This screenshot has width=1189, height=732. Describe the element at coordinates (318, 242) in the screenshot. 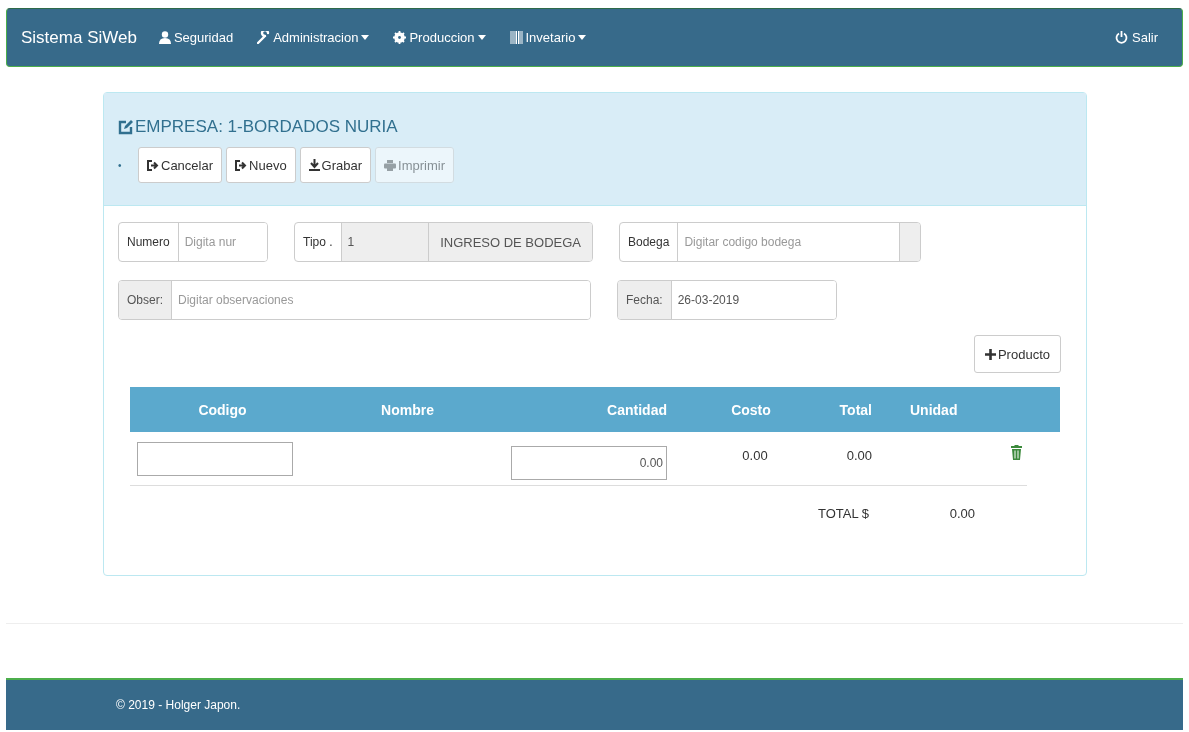

I see `field-label: Tipo .` at that location.